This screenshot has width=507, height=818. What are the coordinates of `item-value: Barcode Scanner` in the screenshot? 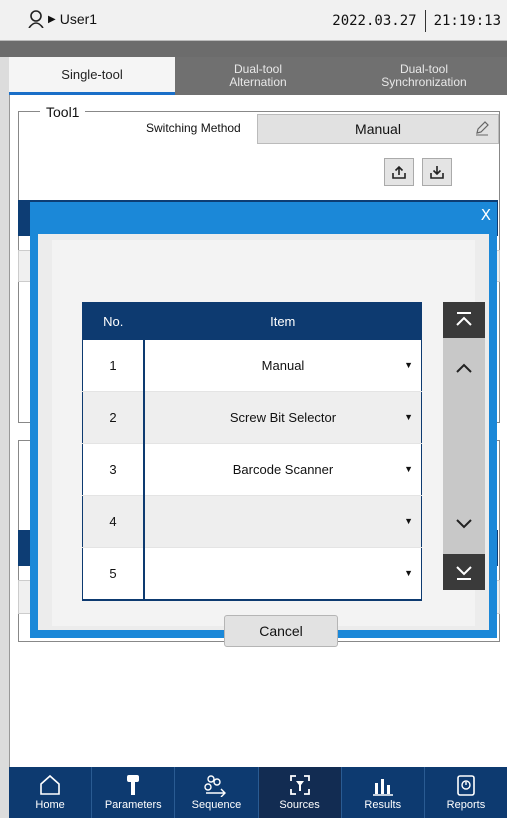 It's located at (283, 469).